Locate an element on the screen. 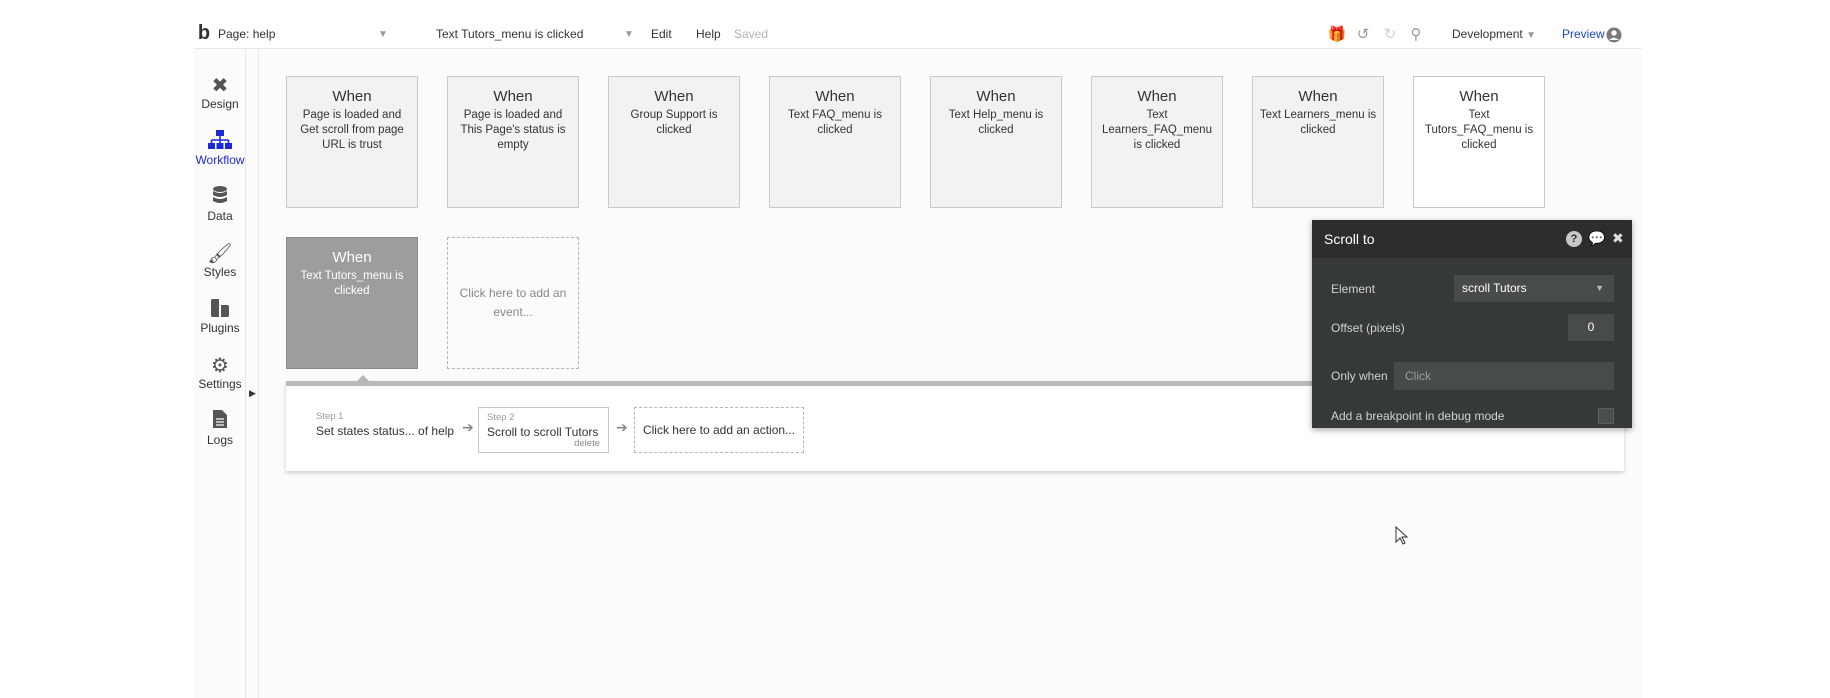  search-icon: ⚲ is located at coordinates (1416, 34).